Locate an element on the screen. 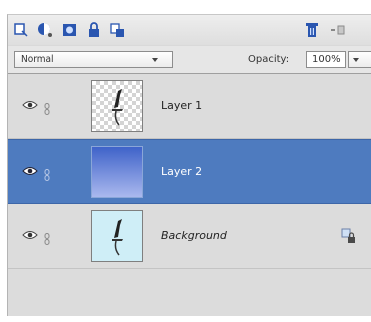  adjustment-layer-icon is located at coordinates (45, 30).